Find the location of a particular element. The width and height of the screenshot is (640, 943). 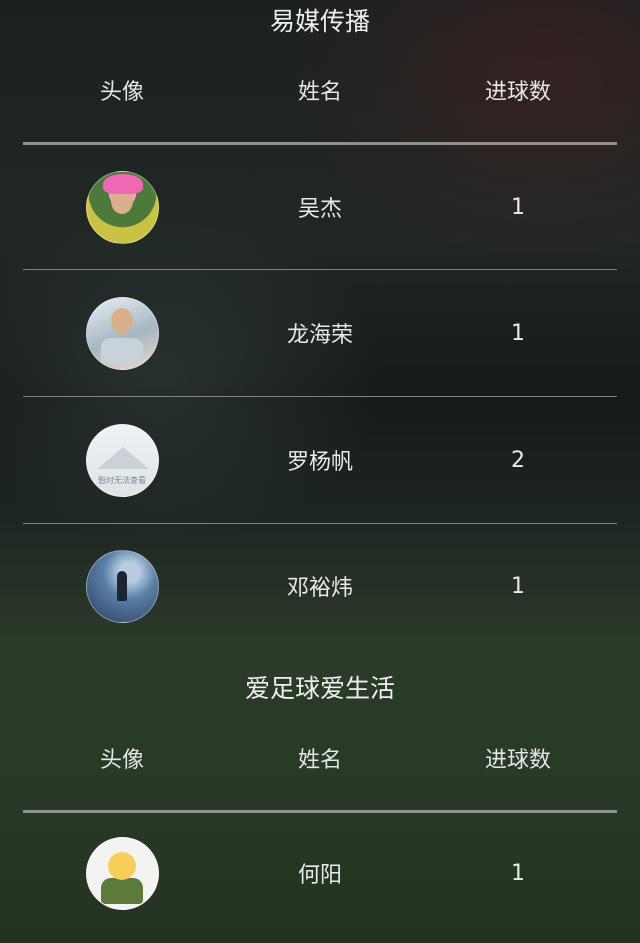

player-name: 龙海荣 is located at coordinates (319, 335).